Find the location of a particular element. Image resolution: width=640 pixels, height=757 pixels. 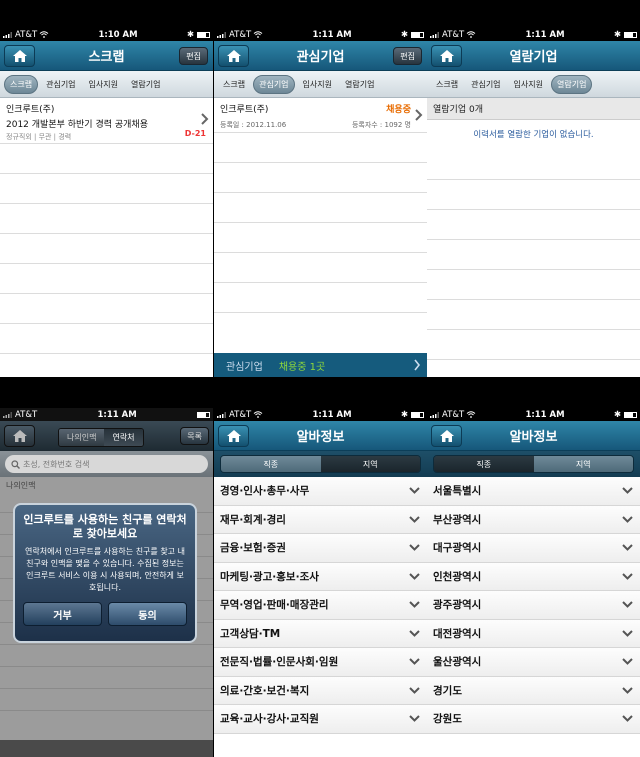

navbar: 열람기업 is located at coordinates (533, 56).